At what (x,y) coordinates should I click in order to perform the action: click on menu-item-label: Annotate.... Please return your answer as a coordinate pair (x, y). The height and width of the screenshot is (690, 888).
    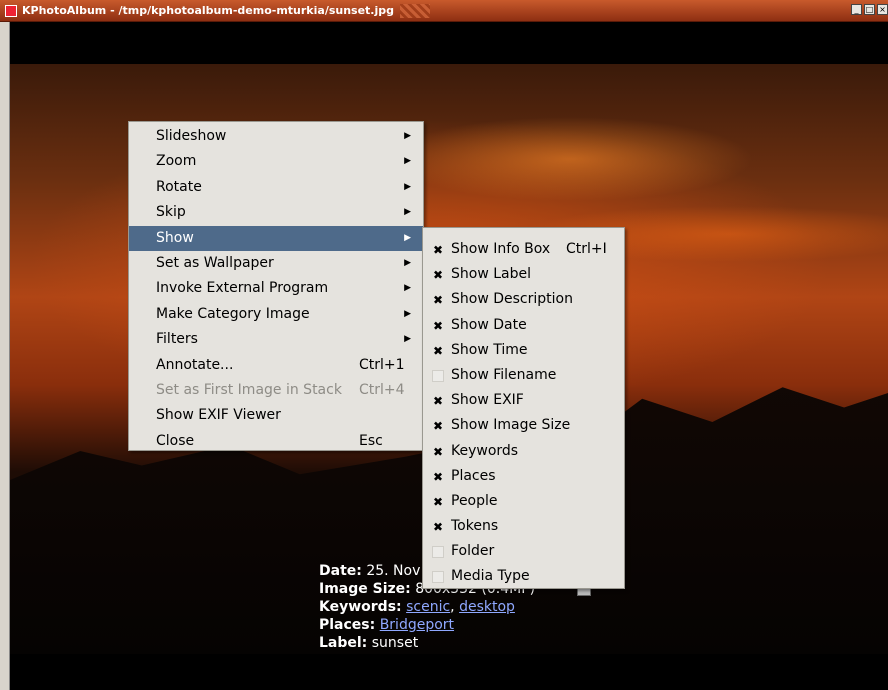
    Looking at the image, I should click on (195, 364).